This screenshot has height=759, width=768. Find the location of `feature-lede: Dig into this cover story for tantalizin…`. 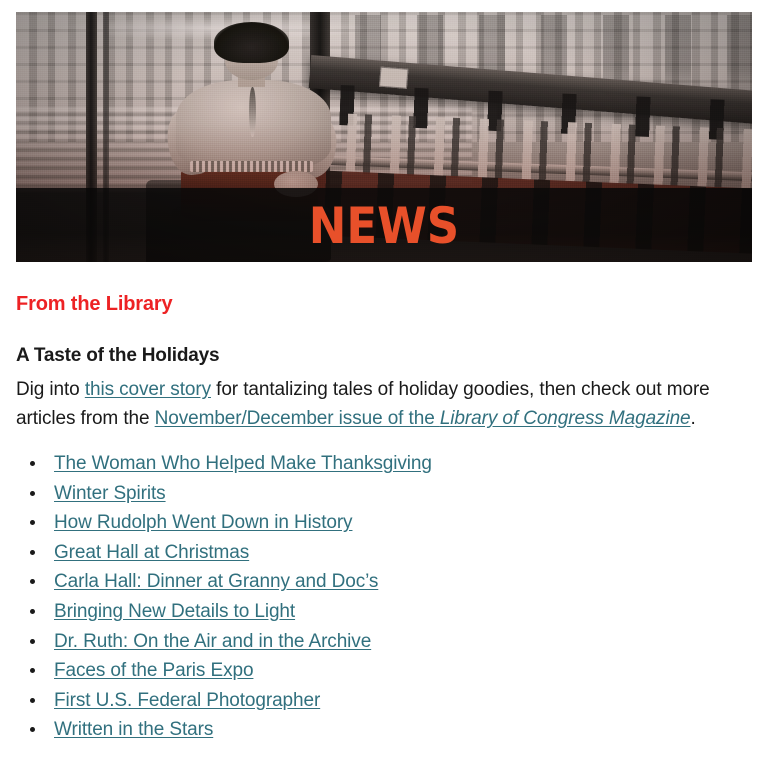

feature-lede: Dig into this cover story for tantalizin… is located at coordinates (386, 404).